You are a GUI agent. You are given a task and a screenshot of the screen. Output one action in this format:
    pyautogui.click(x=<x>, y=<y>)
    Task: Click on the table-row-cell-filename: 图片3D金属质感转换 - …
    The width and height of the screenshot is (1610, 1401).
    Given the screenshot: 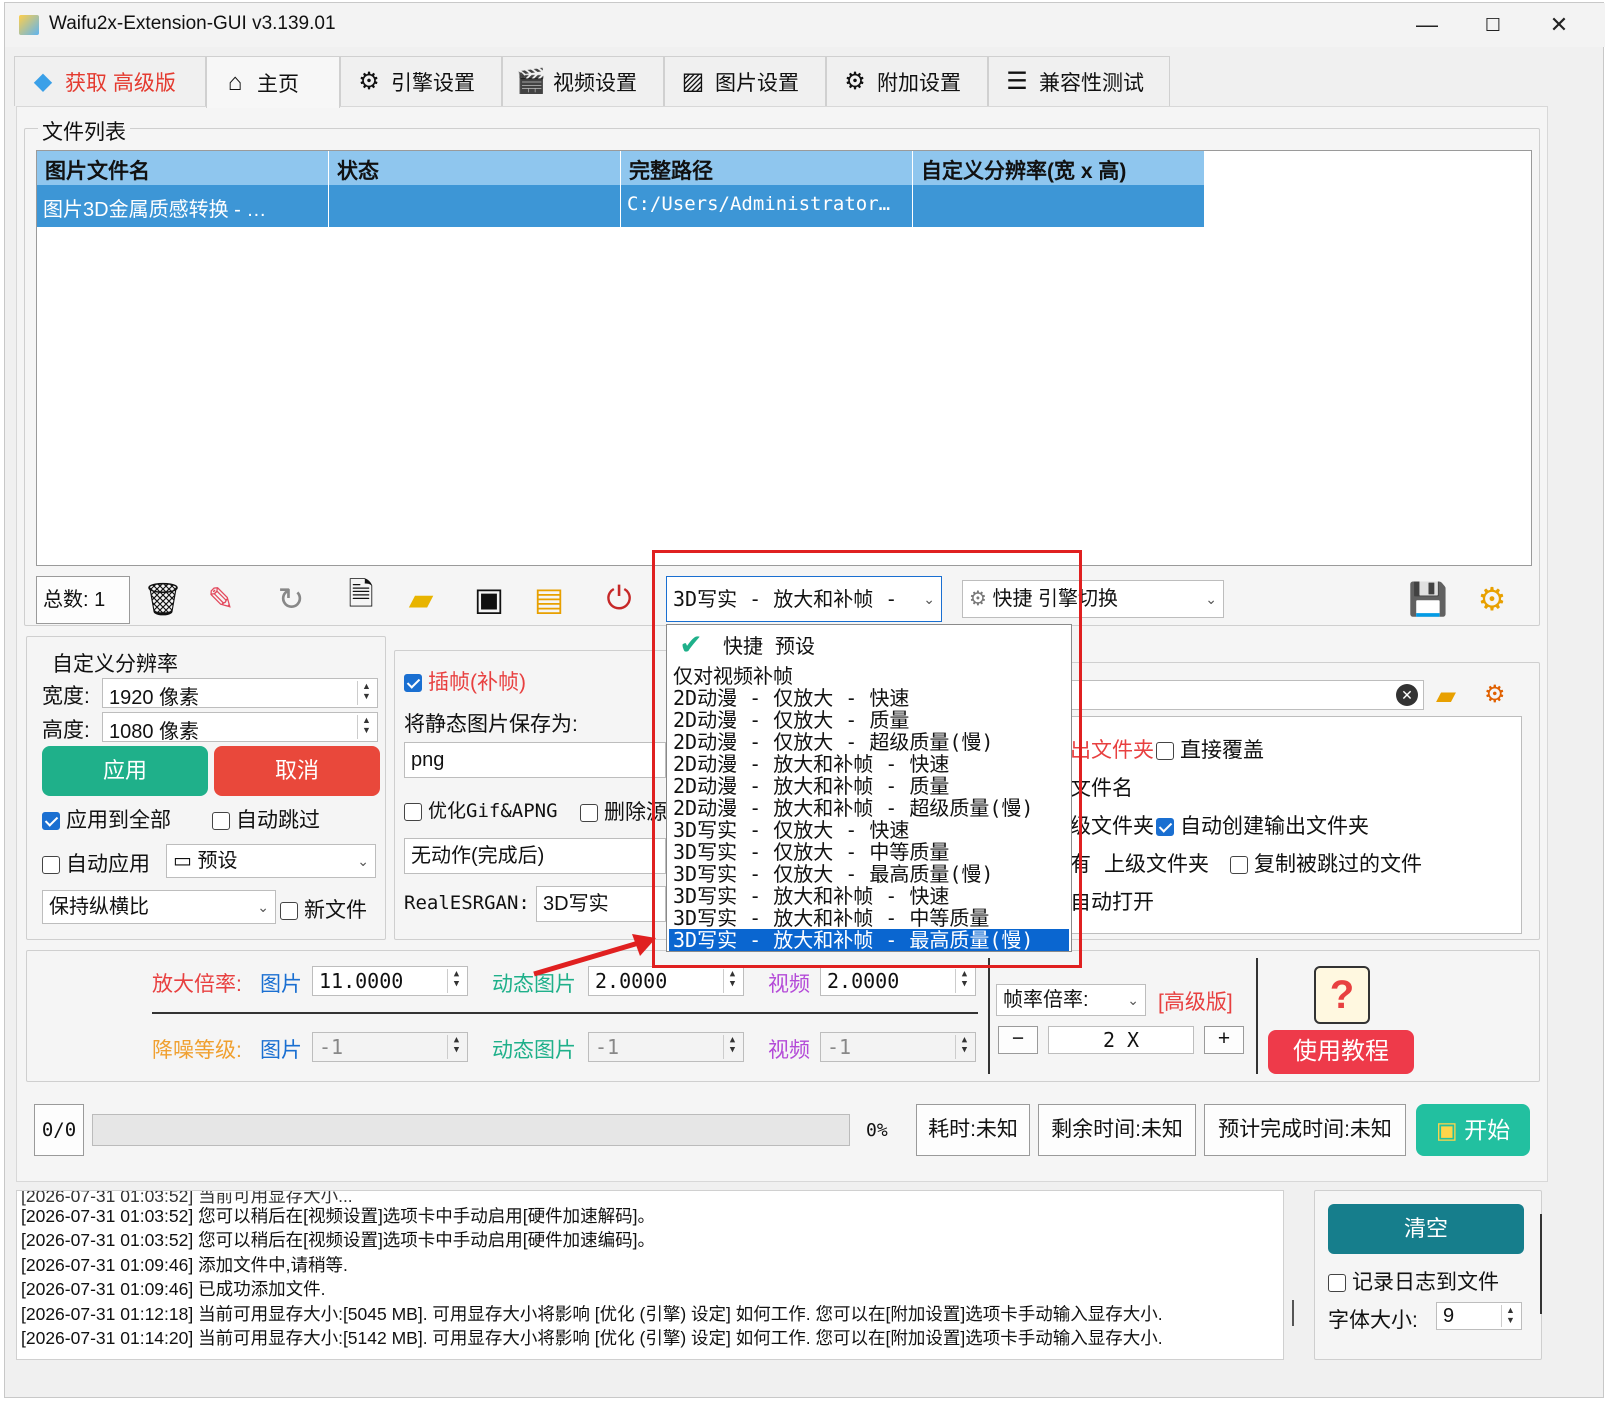 What is the action you would take?
    pyautogui.click(x=183, y=206)
    